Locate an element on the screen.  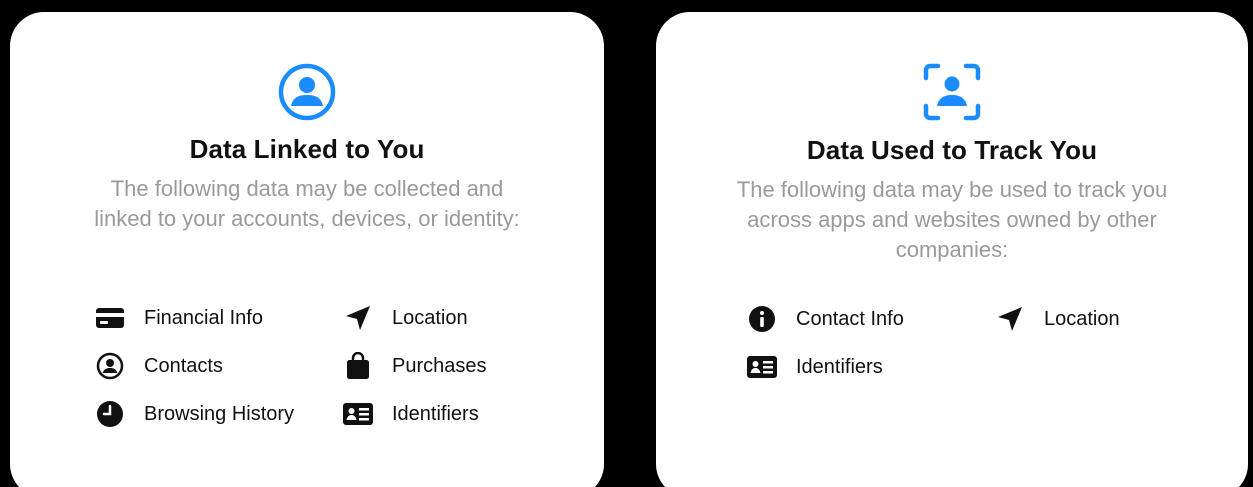
person-circle-icon is located at coordinates (307, 92).